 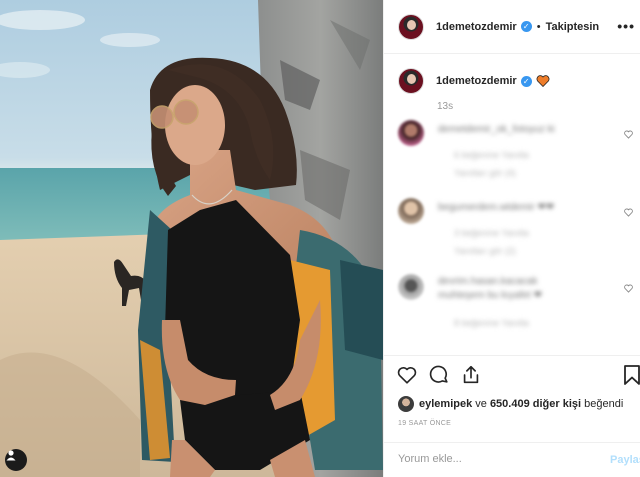 What do you see at coordinates (535, 404) in the screenshot?
I see `likes-count: 650.409 diğer kişi` at bounding box center [535, 404].